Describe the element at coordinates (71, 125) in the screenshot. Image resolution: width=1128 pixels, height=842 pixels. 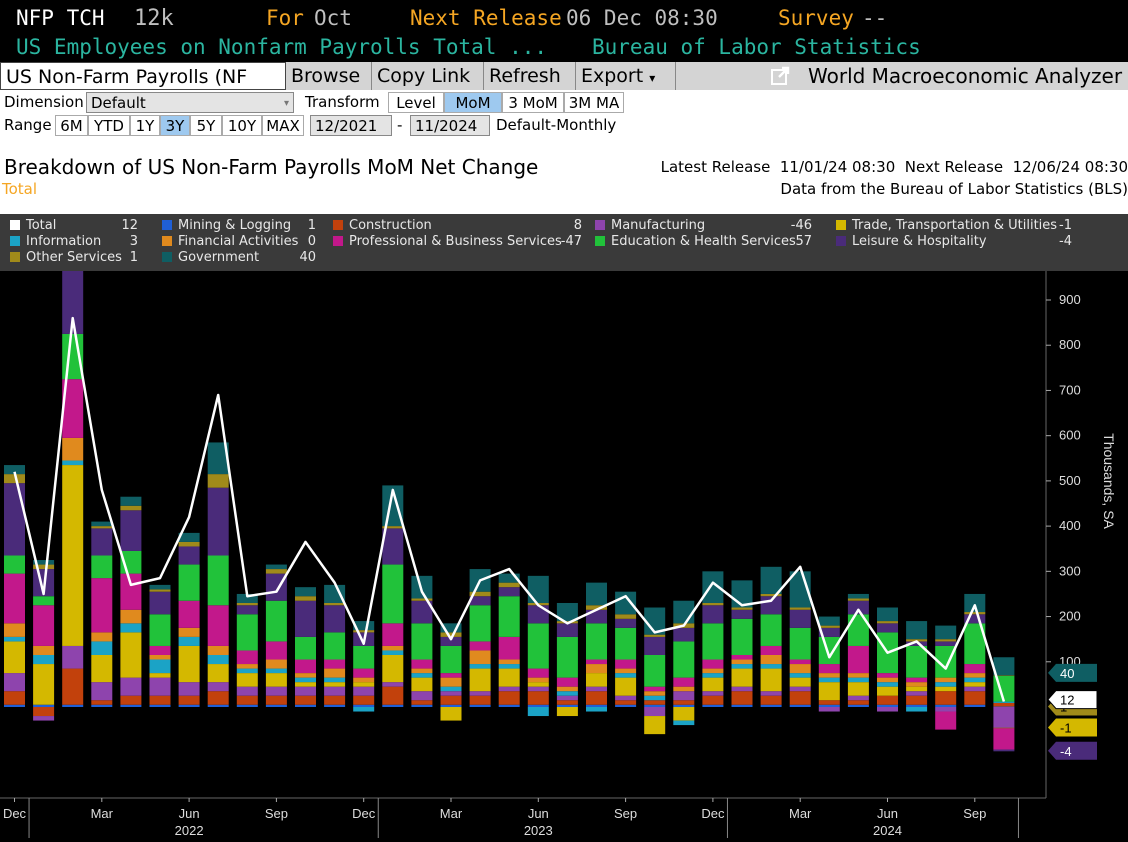
I see `range-6m-button: 6M` at that location.